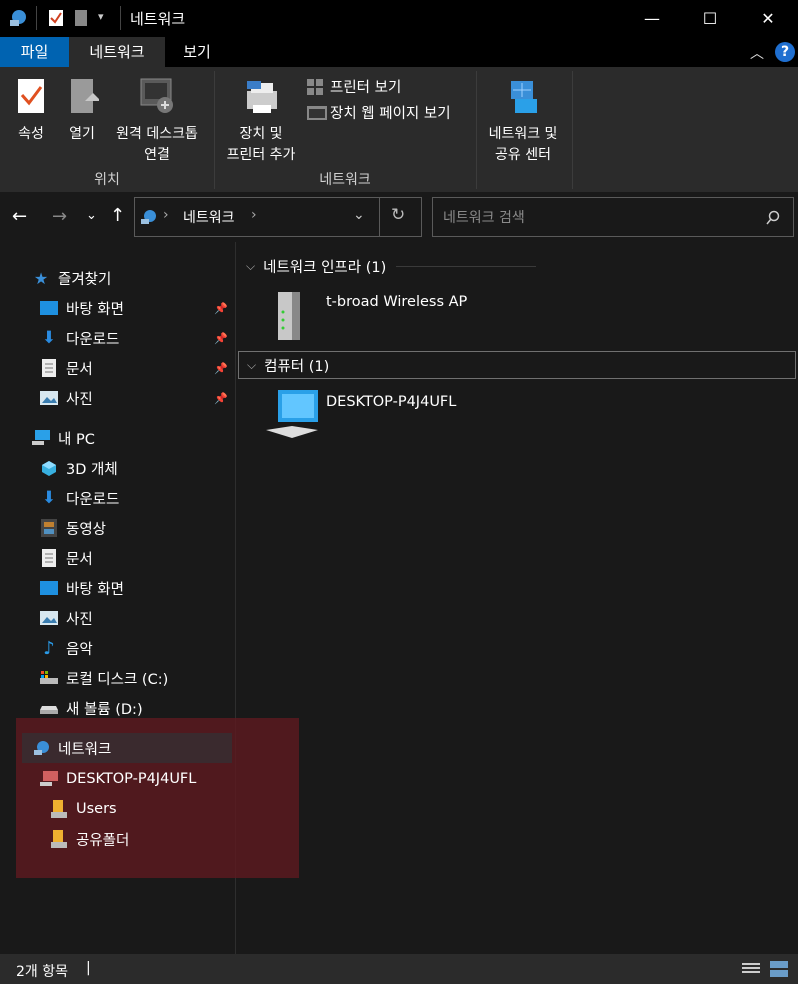 The image size is (798, 984). What do you see at coordinates (132, 438) in the screenshot?
I see `nav-this-pc: 내 PC` at bounding box center [132, 438].